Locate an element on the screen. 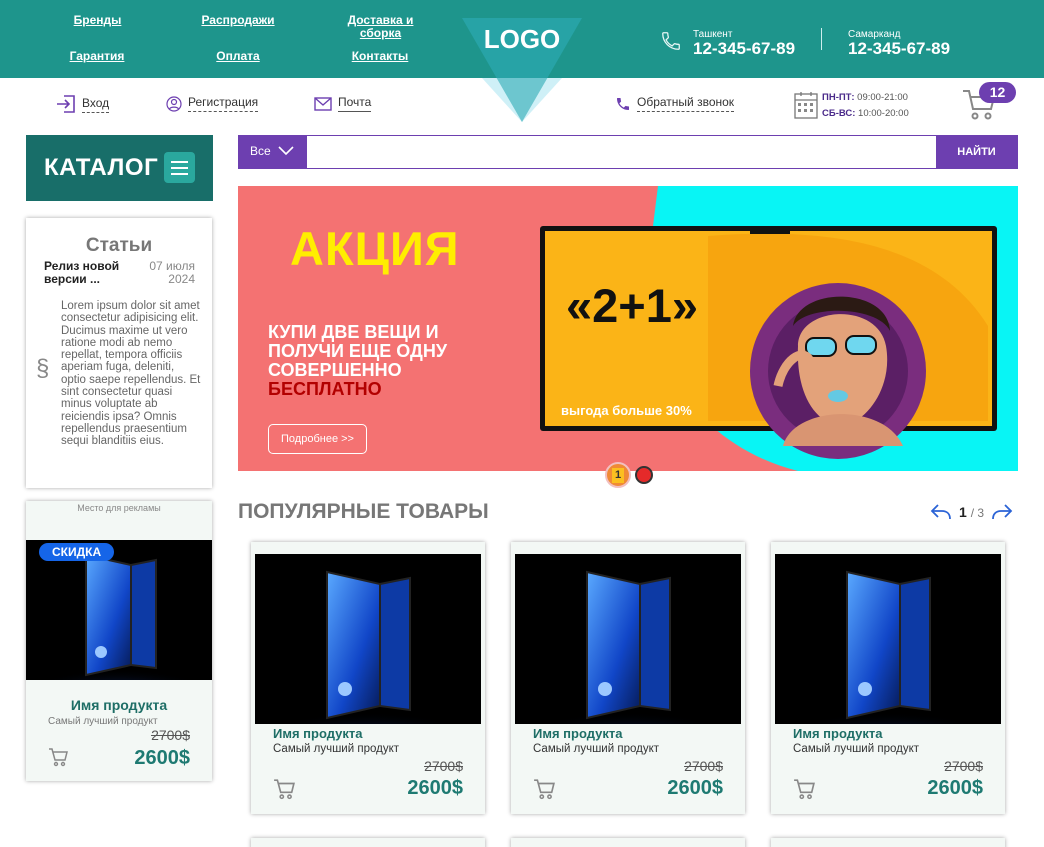 This screenshot has height=847, width=1044. search-bar: Все НАЙТИ is located at coordinates (628, 152).